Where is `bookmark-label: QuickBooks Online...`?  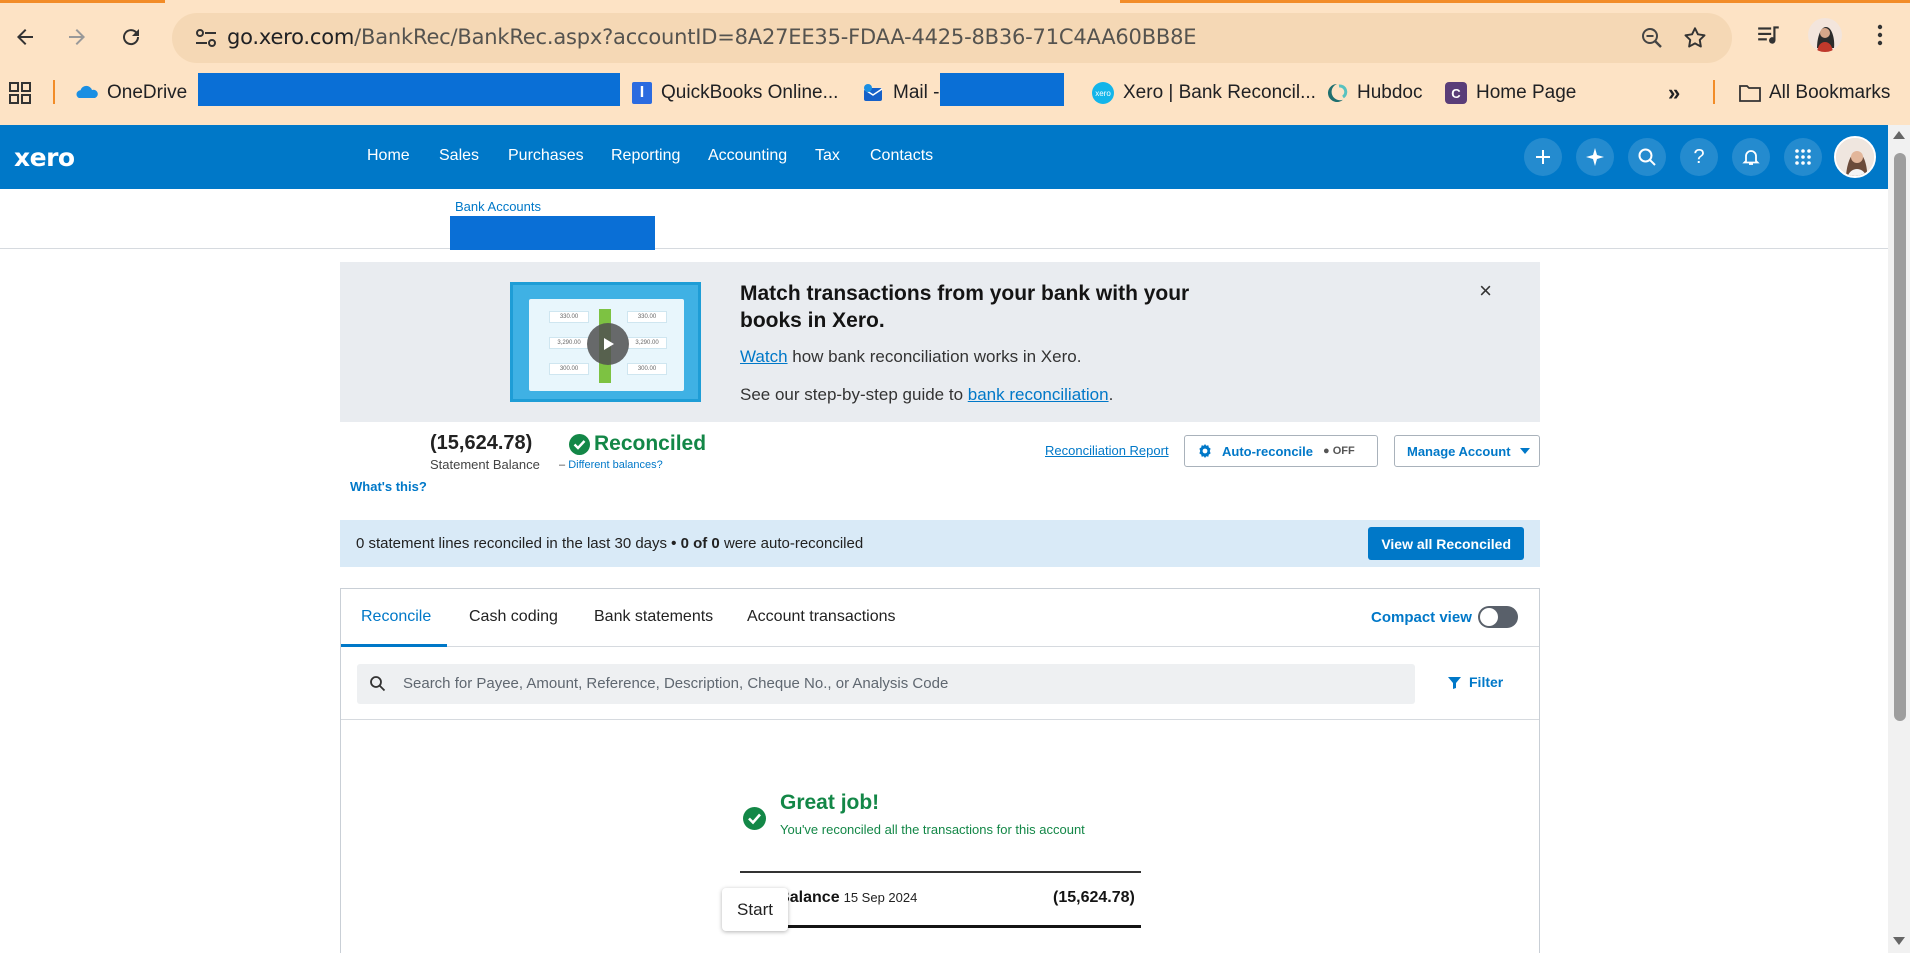
bookmark-label: QuickBooks Online... is located at coordinates (750, 92).